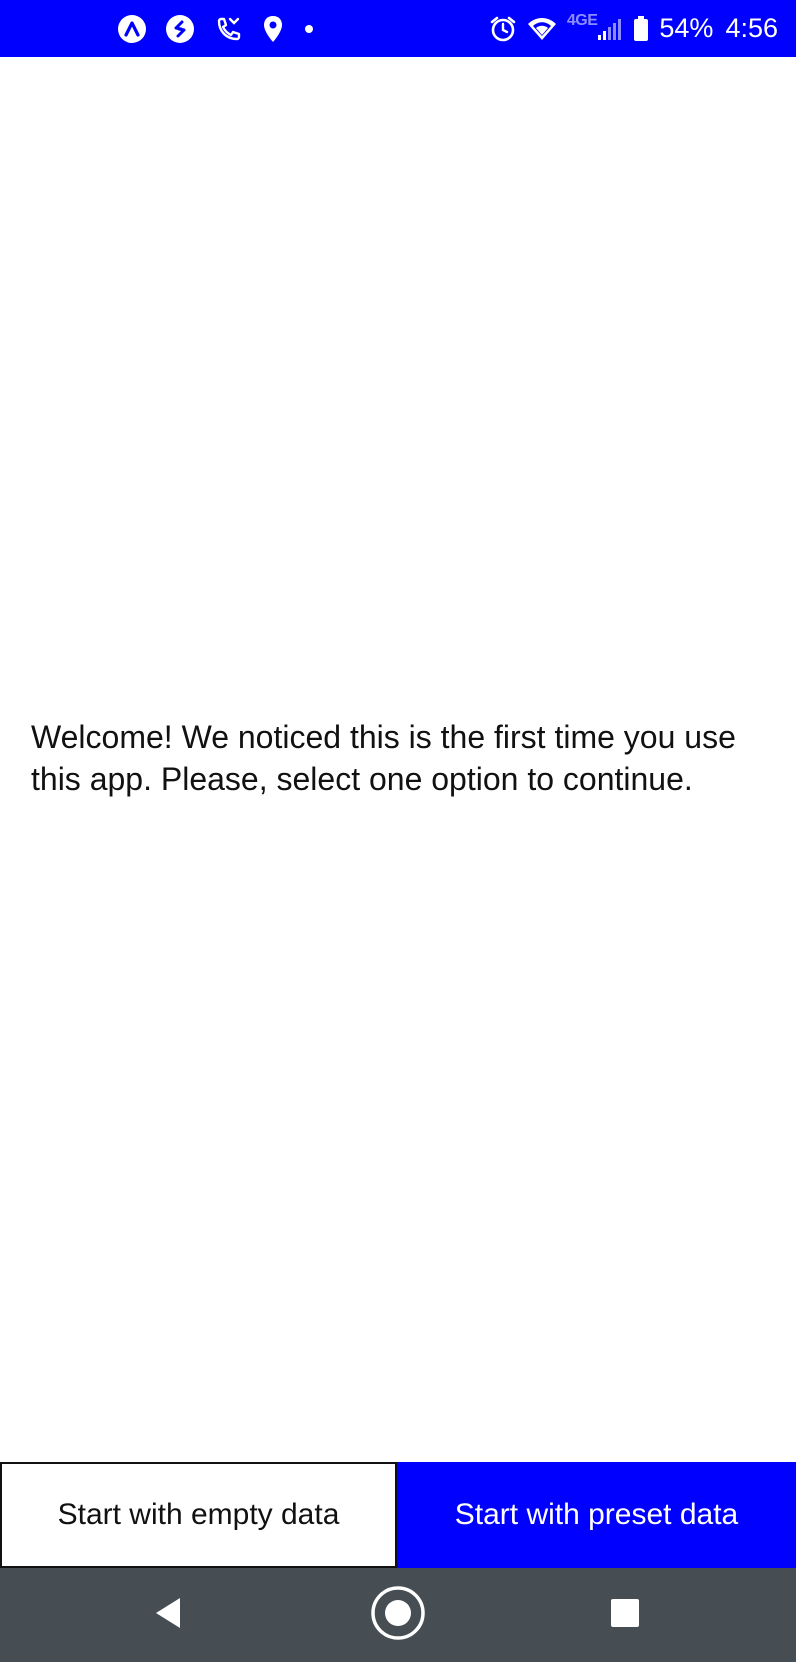 The width and height of the screenshot is (796, 1662). I want to click on back-icon, so click(168, 1615).